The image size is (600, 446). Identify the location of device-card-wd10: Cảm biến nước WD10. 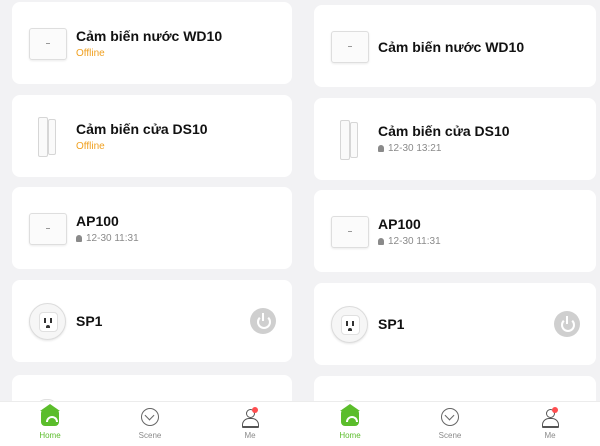
(455, 46).